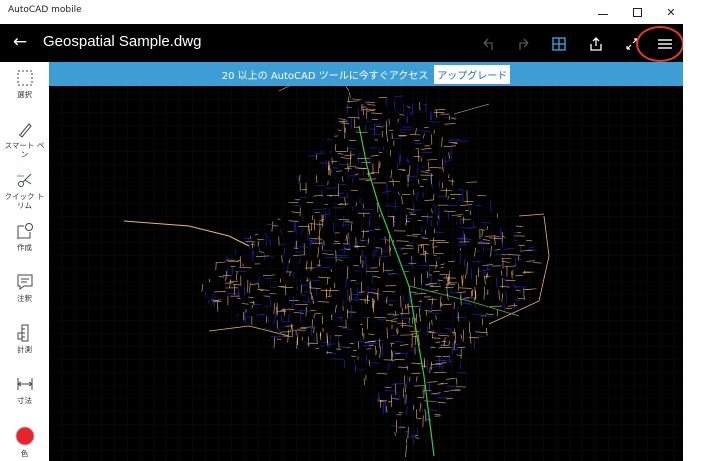 The width and height of the screenshot is (701, 461). What do you see at coordinates (24, 436) in the screenshot?
I see `color-icon` at bounding box center [24, 436].